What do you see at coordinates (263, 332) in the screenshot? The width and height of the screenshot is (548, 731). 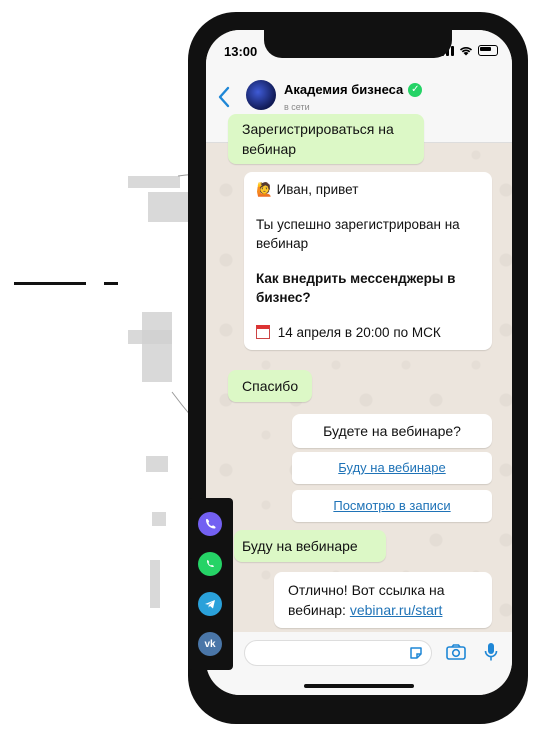 I see `calendar-icon` at bounding box center [263, 332].